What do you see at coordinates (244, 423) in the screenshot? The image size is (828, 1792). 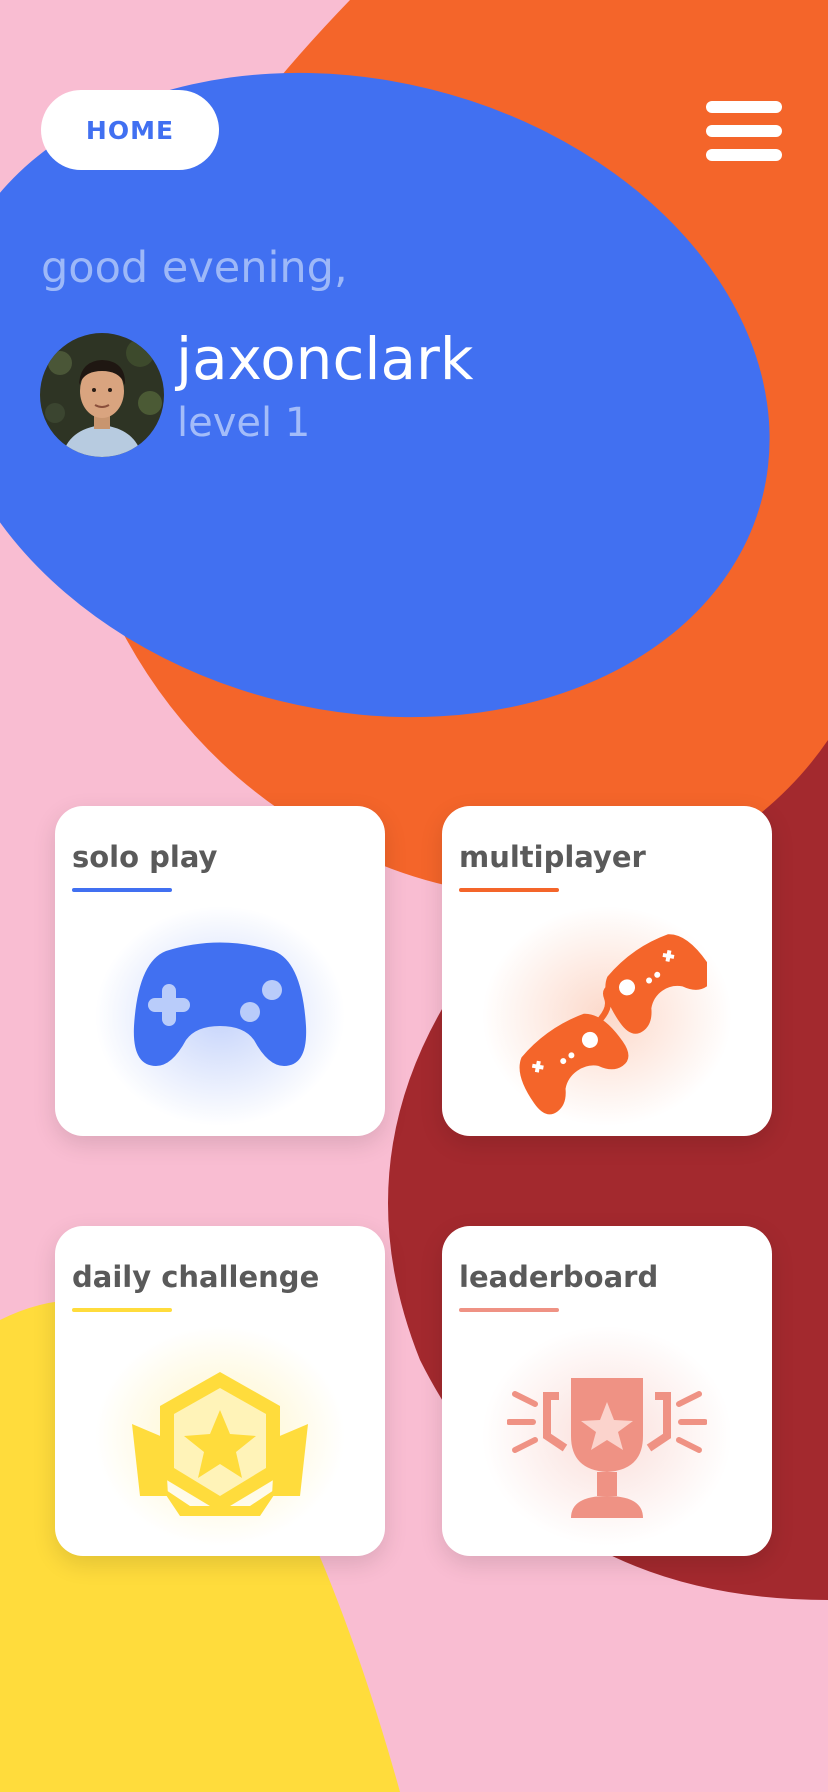 I see `user-level: level 1` at bounding box center [244, 423].